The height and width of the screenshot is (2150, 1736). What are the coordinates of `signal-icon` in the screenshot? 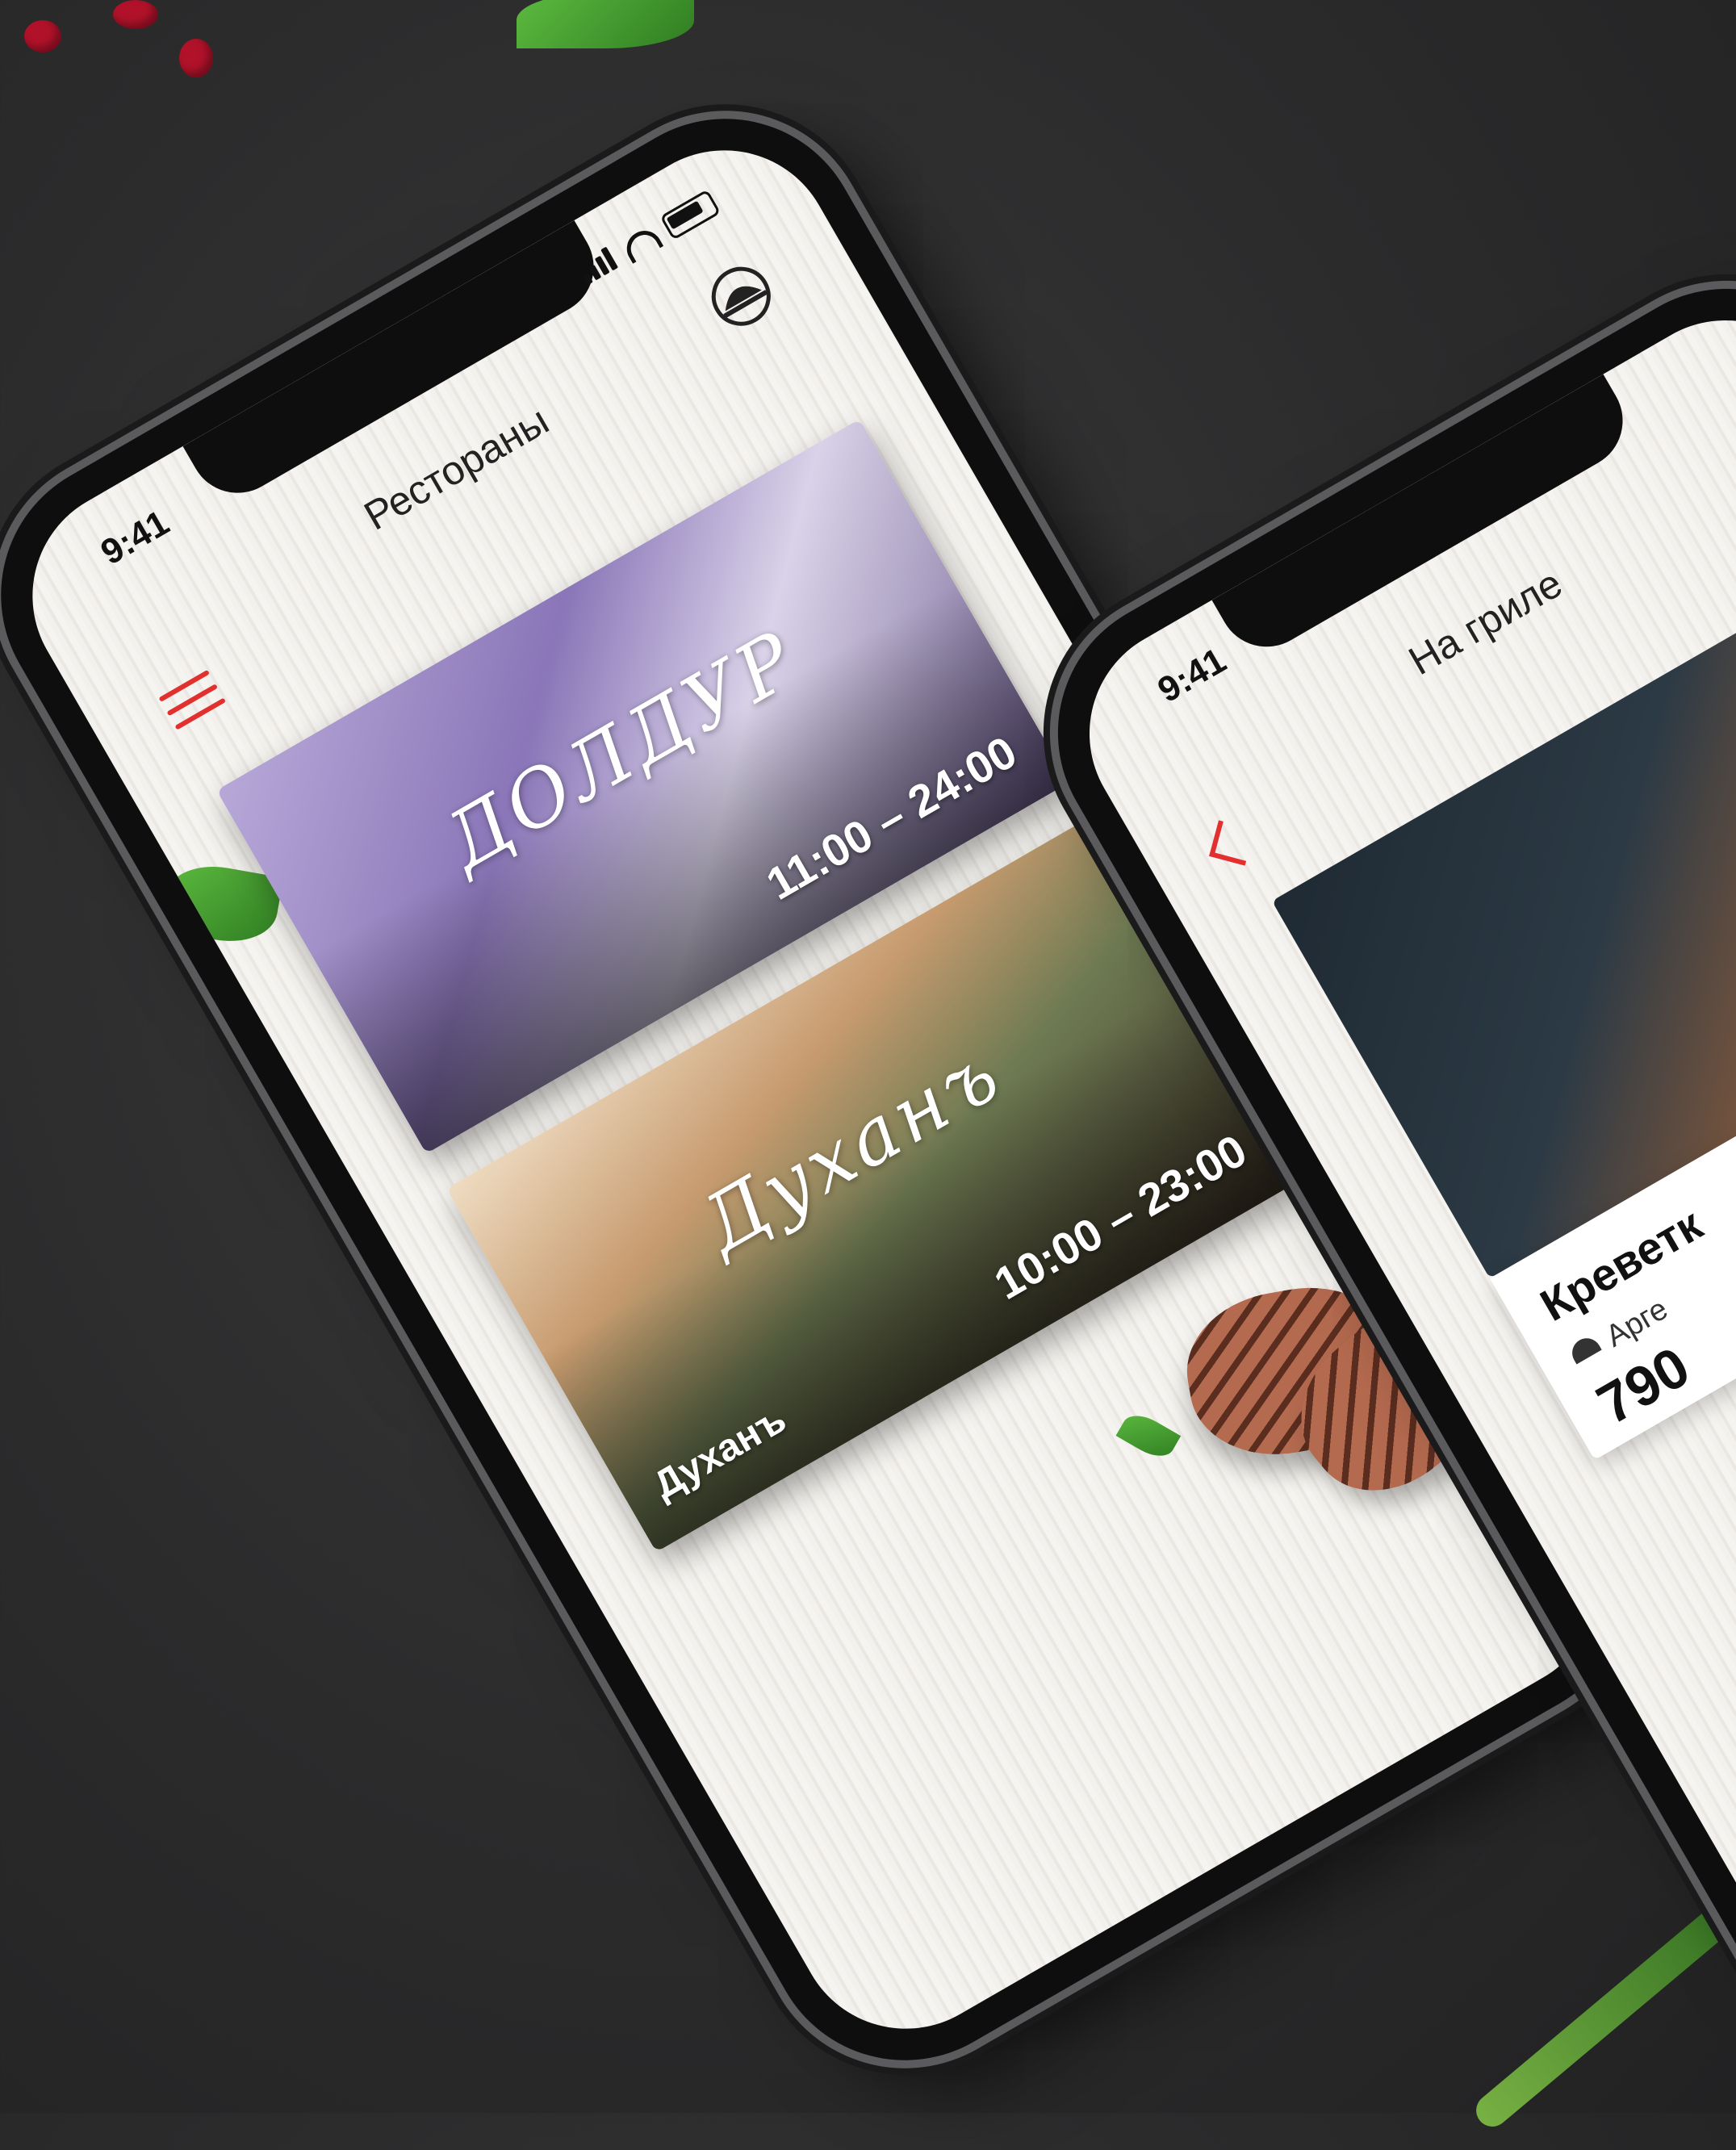 It's located at (599, 267).